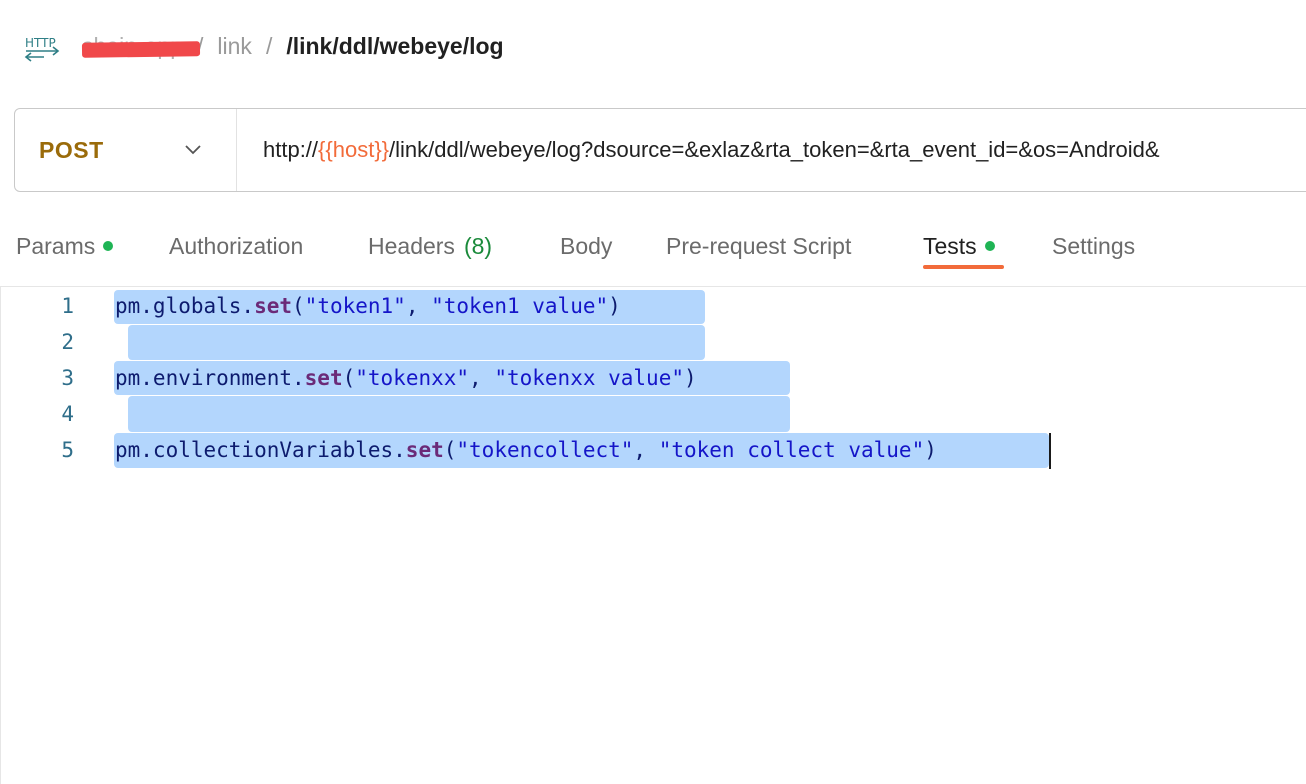  I want to click on line-number: 2, so click(67, 342).